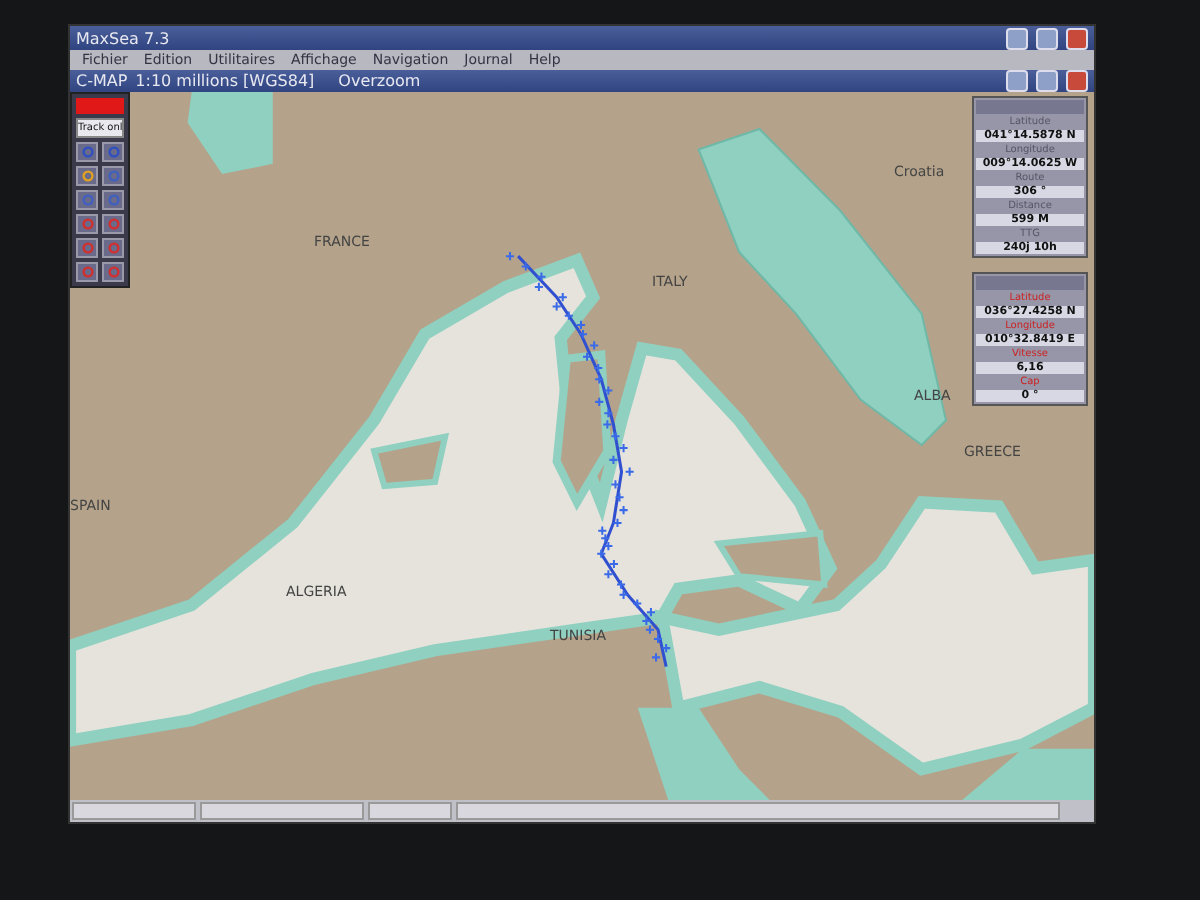 The width and height of the screenshot is (1200, 900). Describe the element at coordinates (703, 753) in the screenshot. I see `shallow-water` at that location.